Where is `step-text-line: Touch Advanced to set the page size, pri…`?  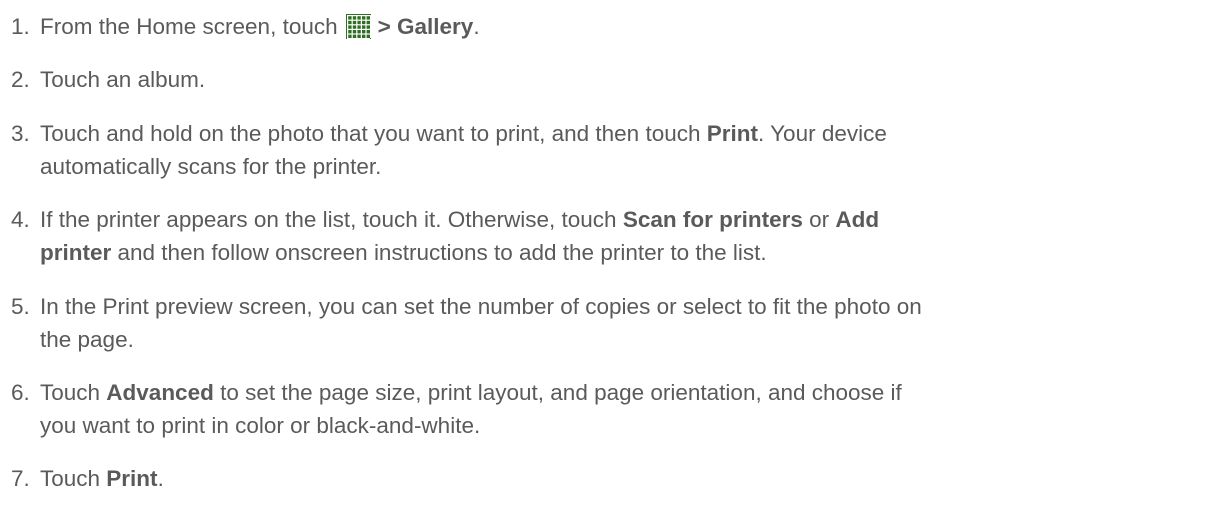
step-text-line: Touch Advanced to set the page size, pri… is located at coordinates (625, 392).